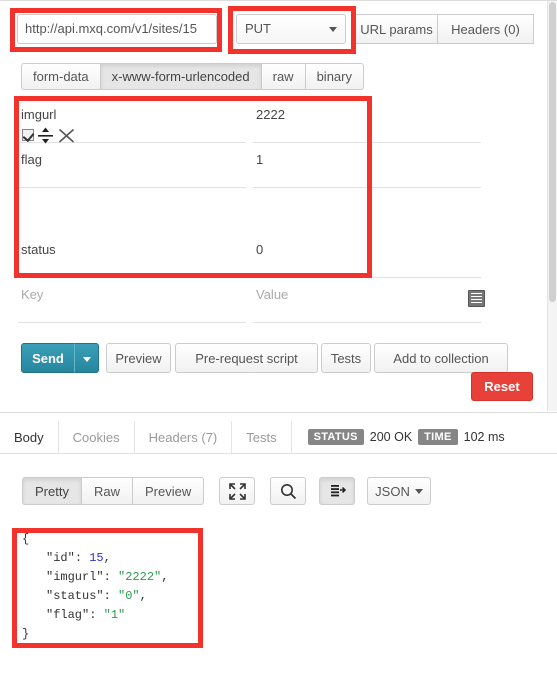 The image size is (557, 687). What do you see at coordinates (26, 539) in the screenshot?
I see `json-token: {` at bounding box center [26, 539].